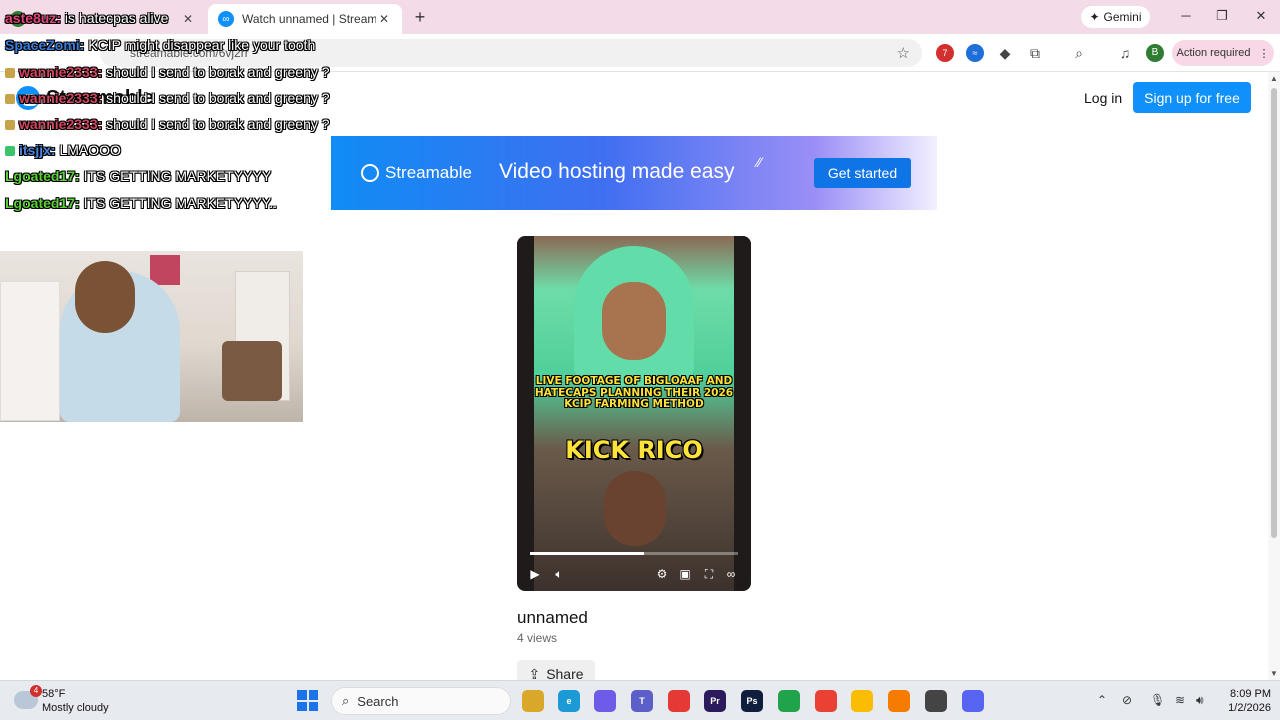 The width and height of the screenshot is (1280, 720). I want to click on video-progress-bar, so click(634, 553).